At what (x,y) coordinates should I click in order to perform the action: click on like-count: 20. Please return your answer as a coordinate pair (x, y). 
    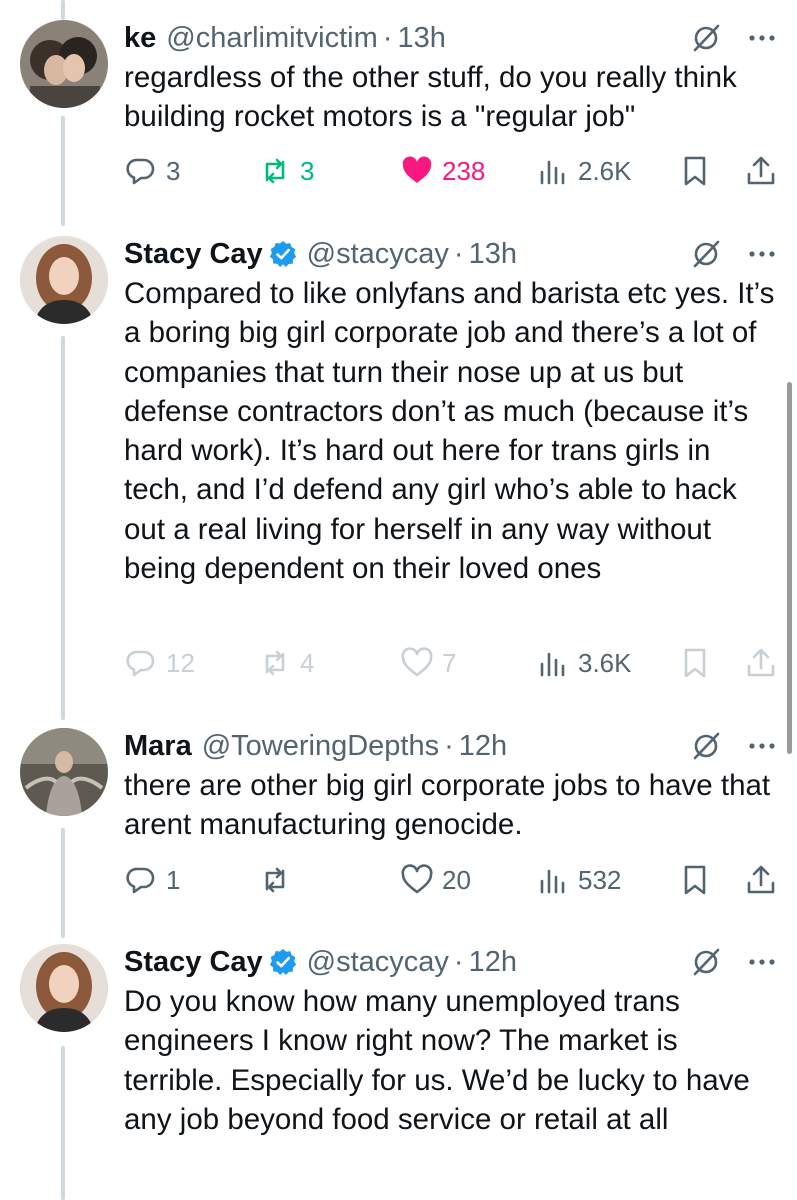
    Looking at the image, I should click on (456, 879).